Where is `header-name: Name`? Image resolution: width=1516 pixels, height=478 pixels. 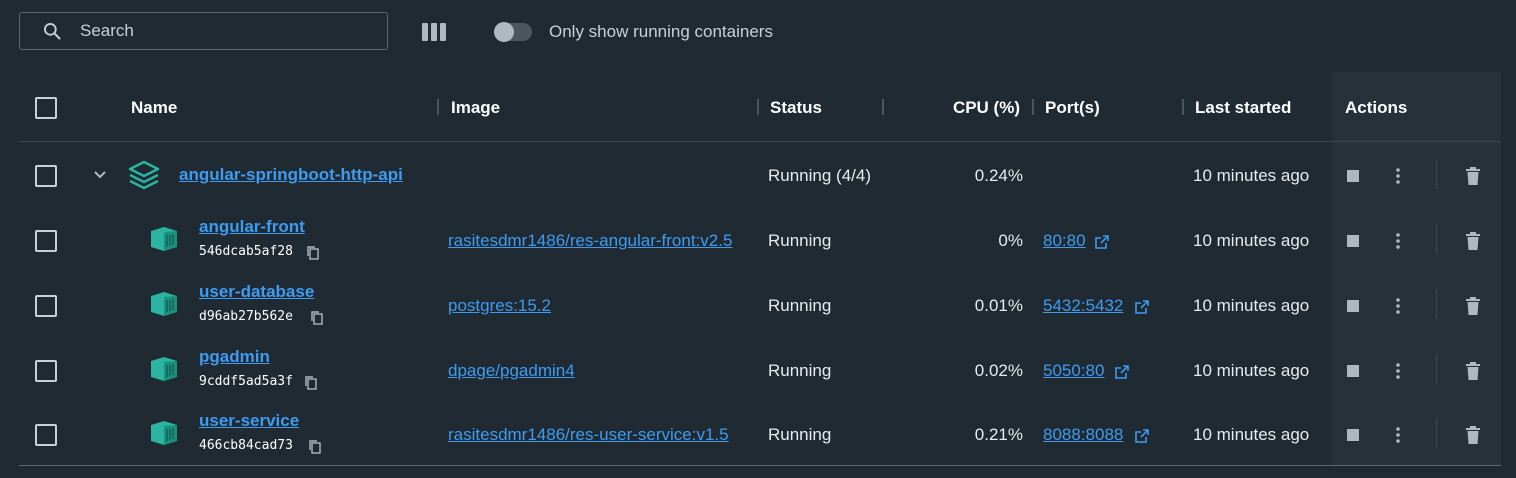
header-name: Name is located at coordinates (154, 108).